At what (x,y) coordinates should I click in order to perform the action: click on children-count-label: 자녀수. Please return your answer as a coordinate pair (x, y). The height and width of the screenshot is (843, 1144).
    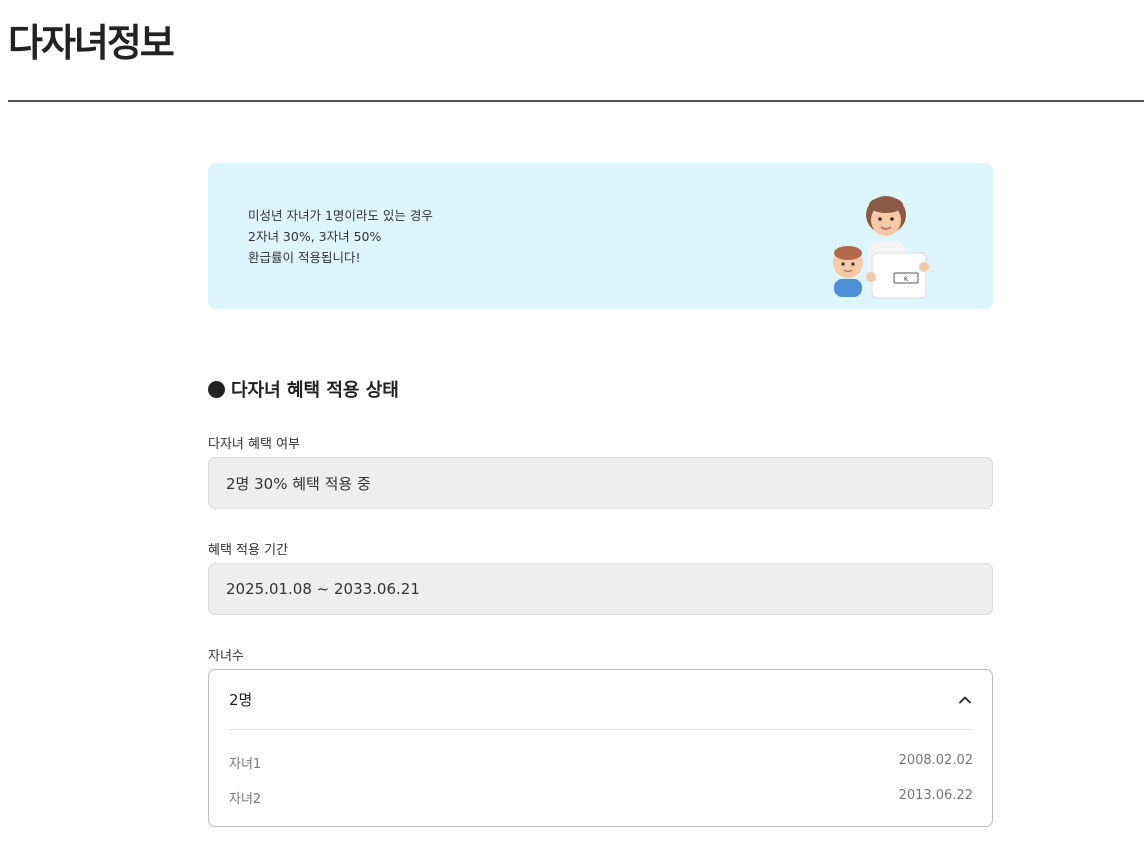
    Looking at the image, I should click on (226, 656).